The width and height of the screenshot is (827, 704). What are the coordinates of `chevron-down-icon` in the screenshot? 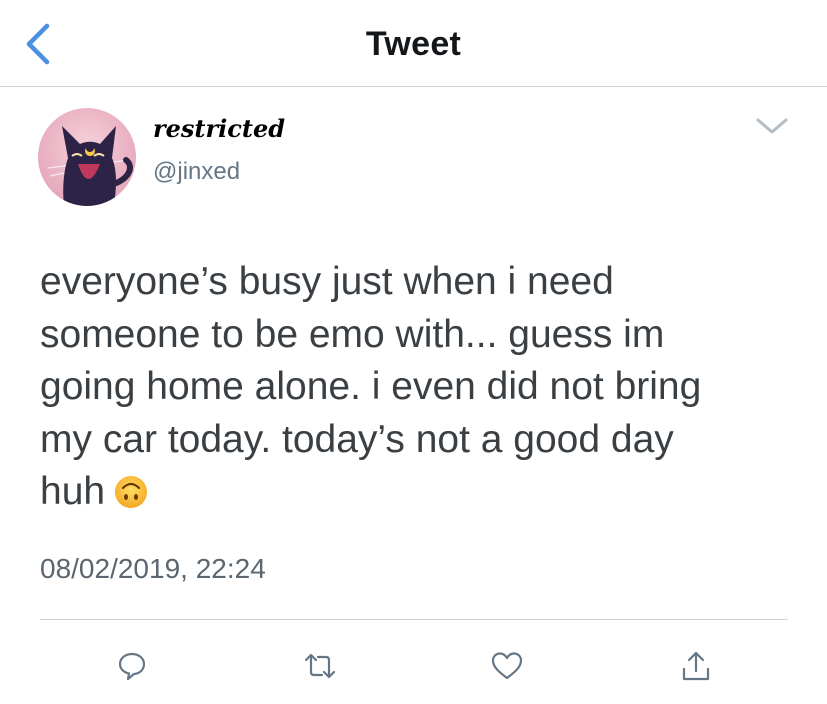 It's located at (772, 126).